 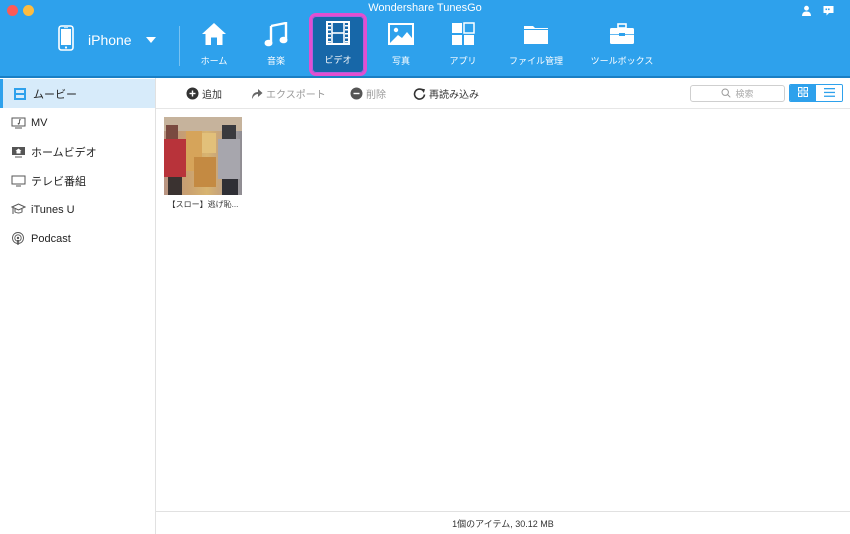 I want to click on tv-icon, so click(x=18, y=181).